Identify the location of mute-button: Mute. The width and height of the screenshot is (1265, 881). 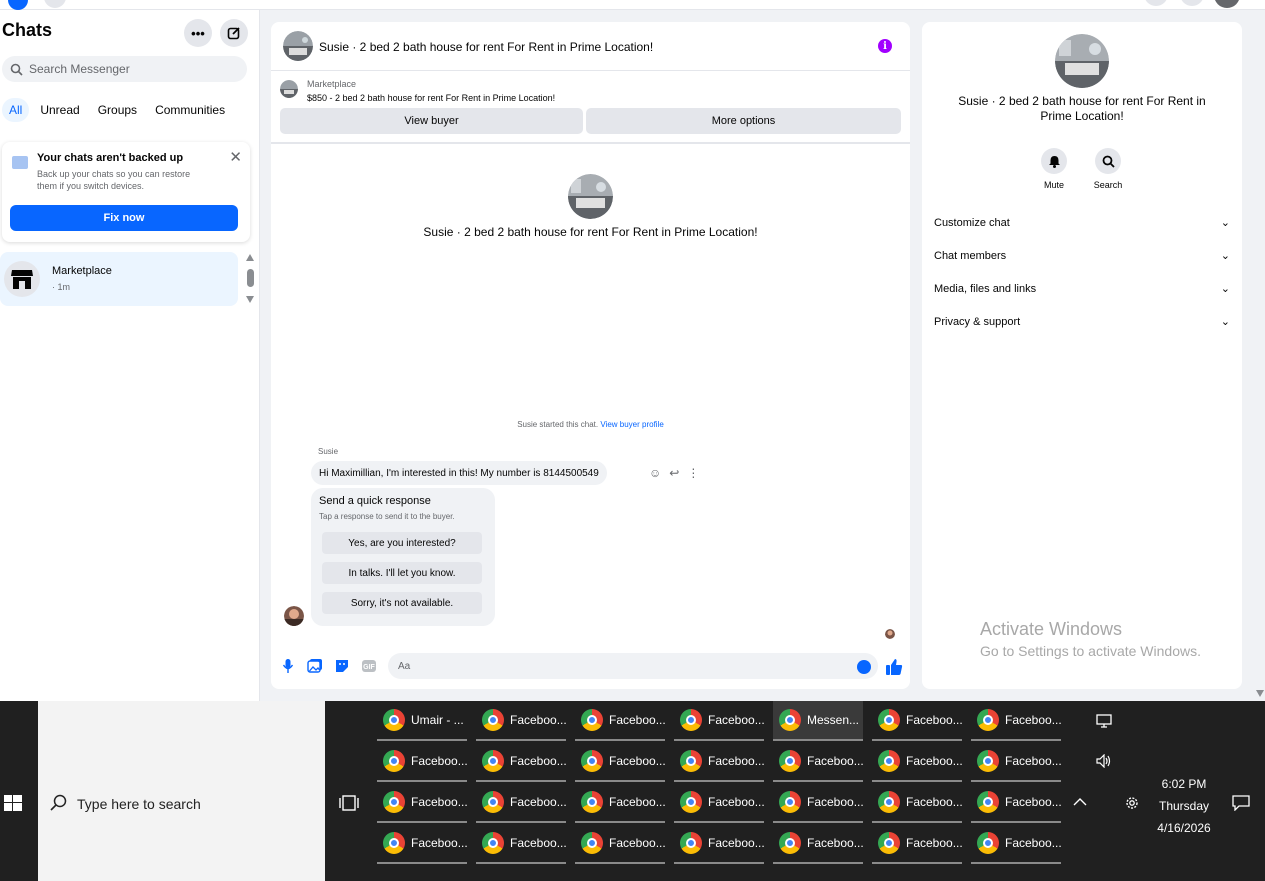
(1054, 169).